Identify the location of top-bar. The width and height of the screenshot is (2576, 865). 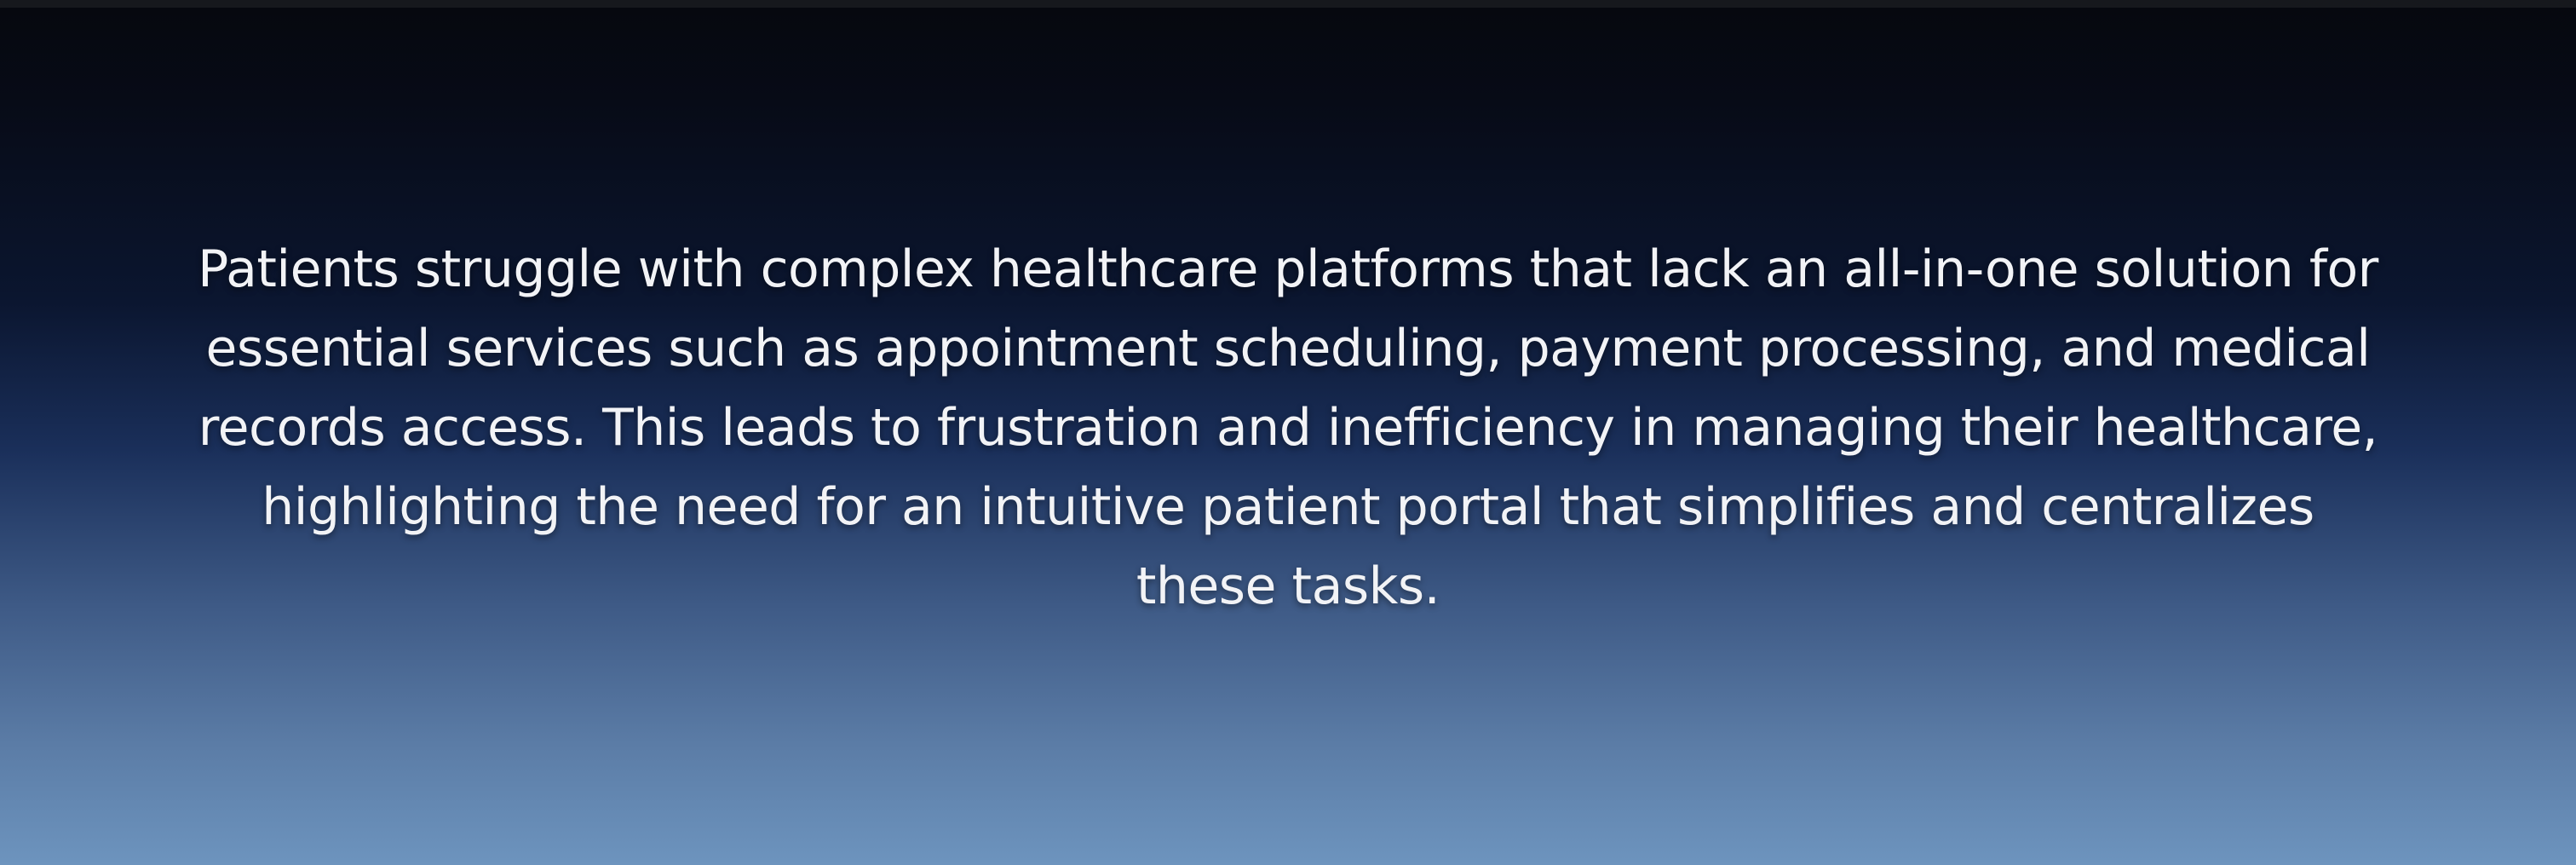
(1288, 4).